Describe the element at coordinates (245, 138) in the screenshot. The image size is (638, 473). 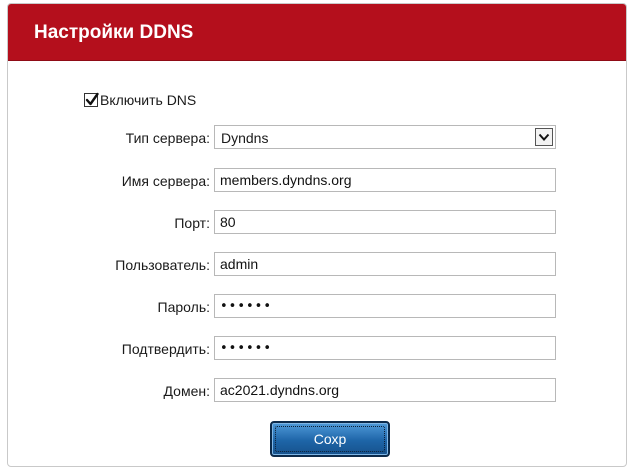
I see `server-type-value: Dyndns` at that location.